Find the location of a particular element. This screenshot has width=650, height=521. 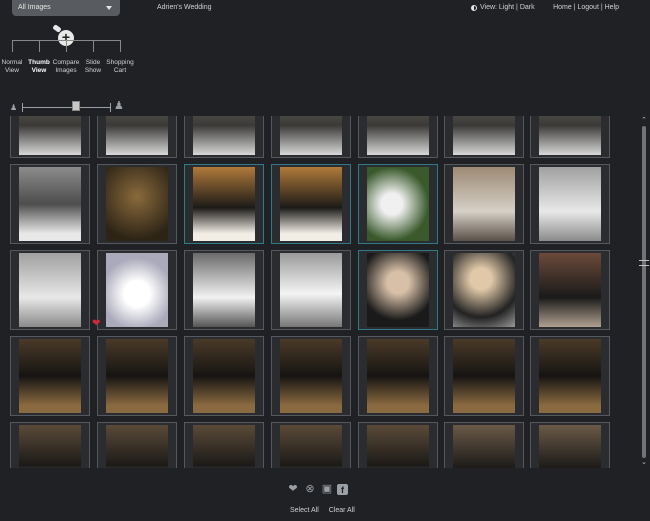

person-small-icon: ♟ is located at coordinates (14, 107).